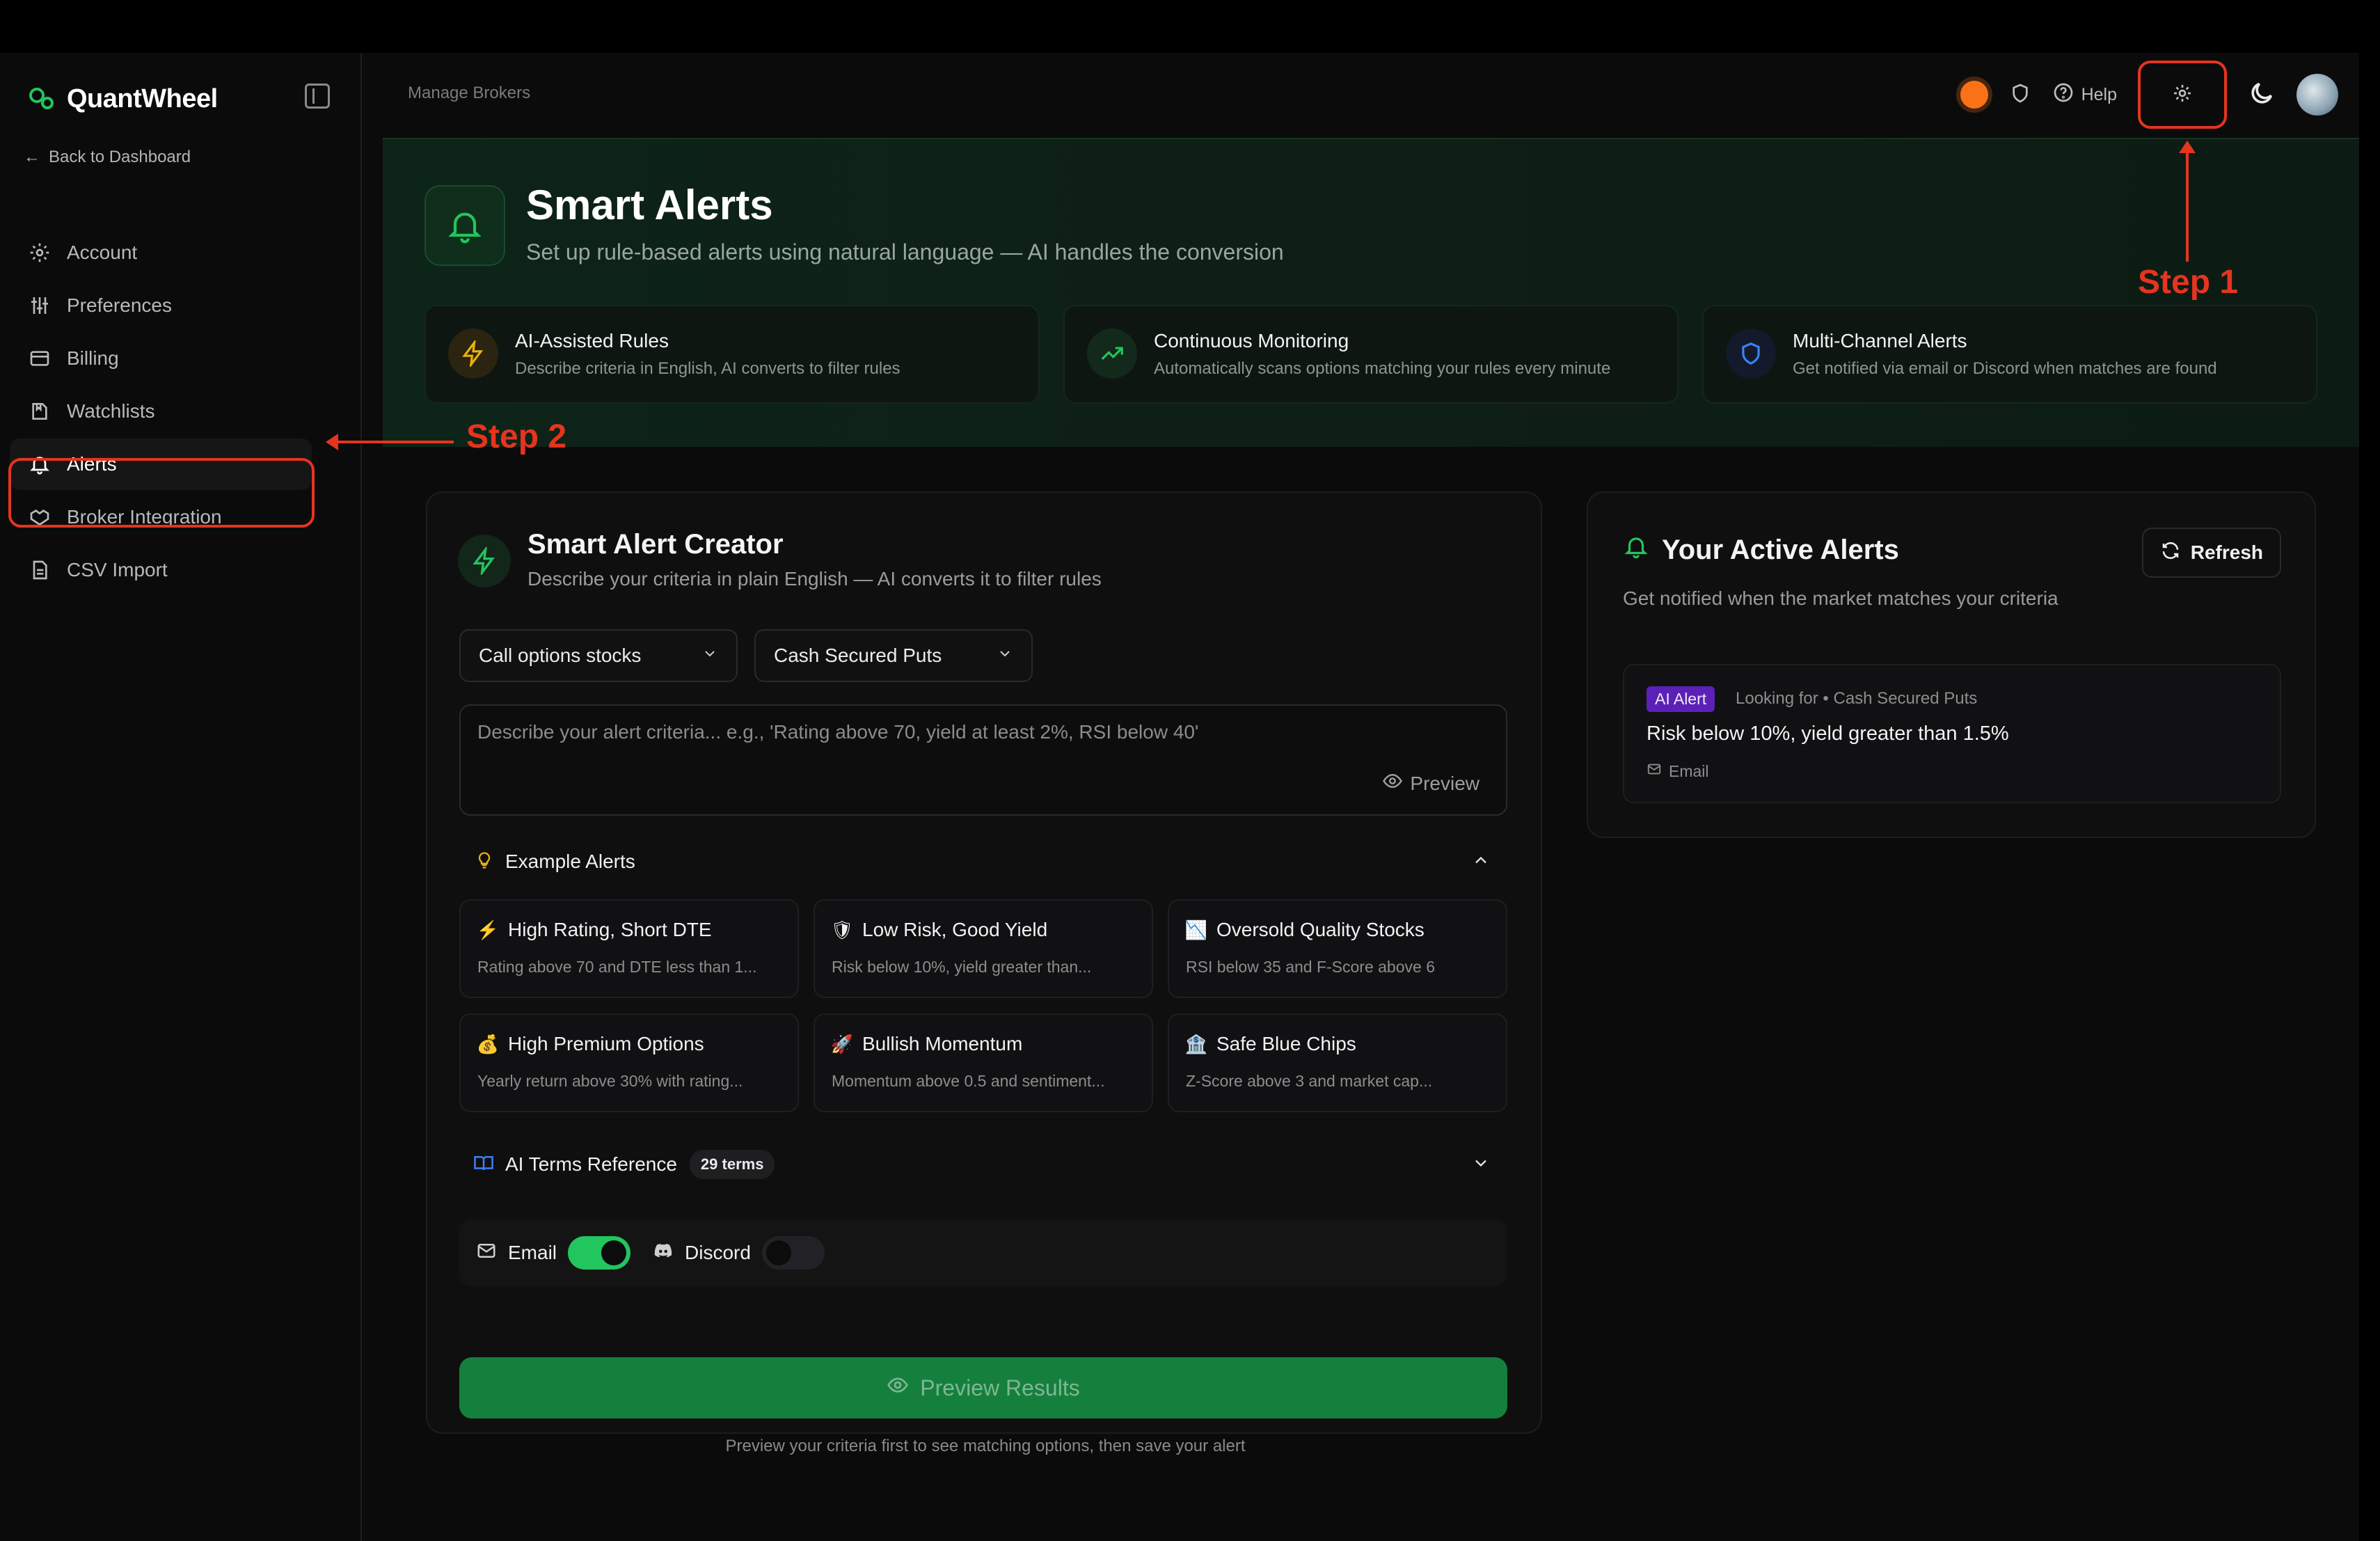 This screenshot has height=1541, width=2380. I want to click on eye-icon, so click(1392, 783).